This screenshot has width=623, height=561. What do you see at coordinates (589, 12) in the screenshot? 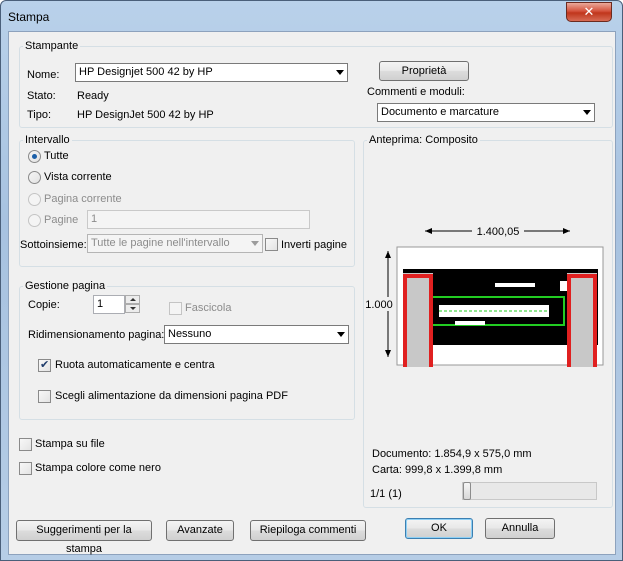
I see `close-button: ✕` at bounding box center [589, 12].